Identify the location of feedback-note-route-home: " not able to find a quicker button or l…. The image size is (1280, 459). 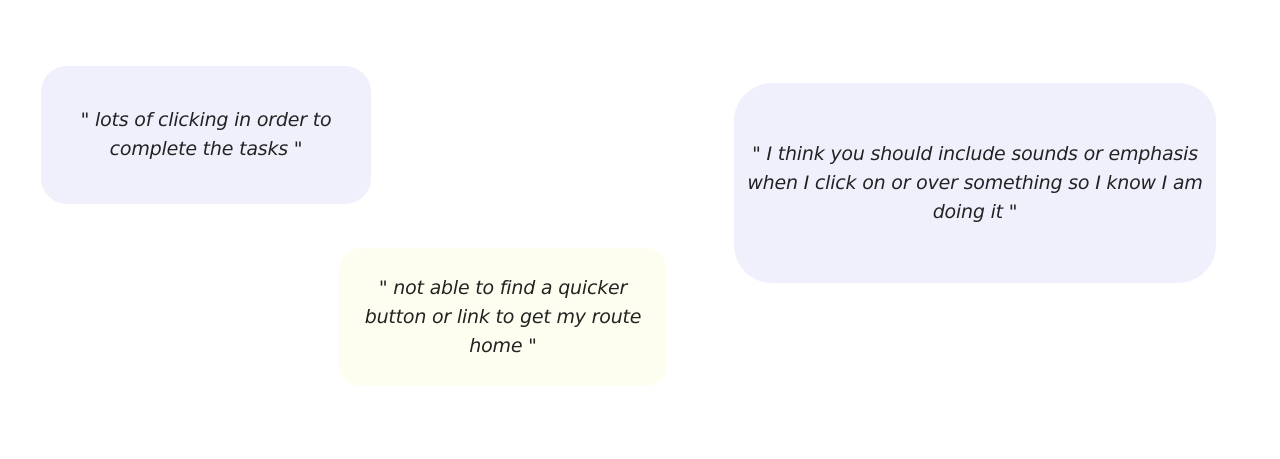
(503, 317).